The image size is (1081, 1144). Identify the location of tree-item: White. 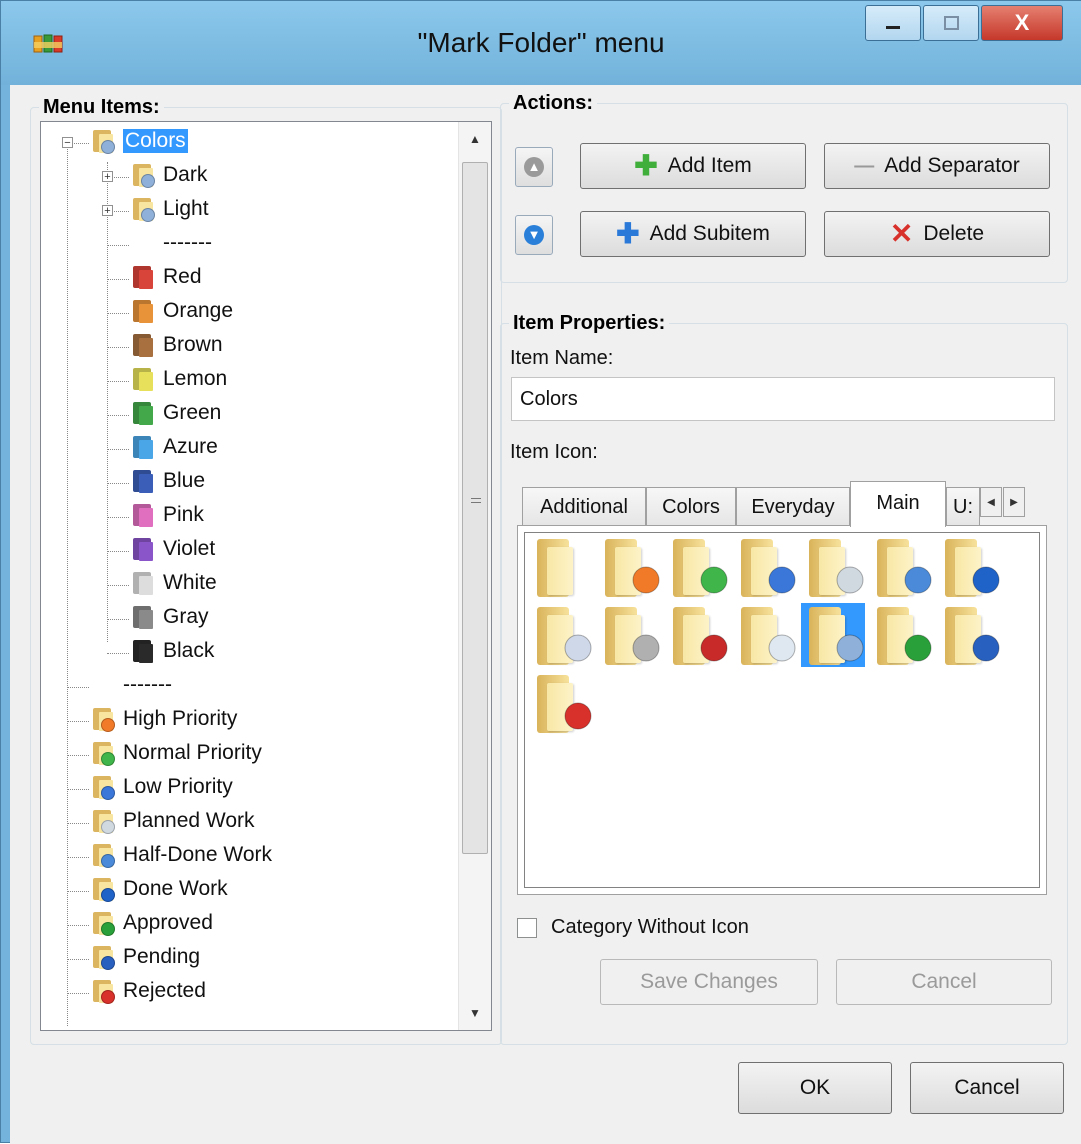
(174, 583).